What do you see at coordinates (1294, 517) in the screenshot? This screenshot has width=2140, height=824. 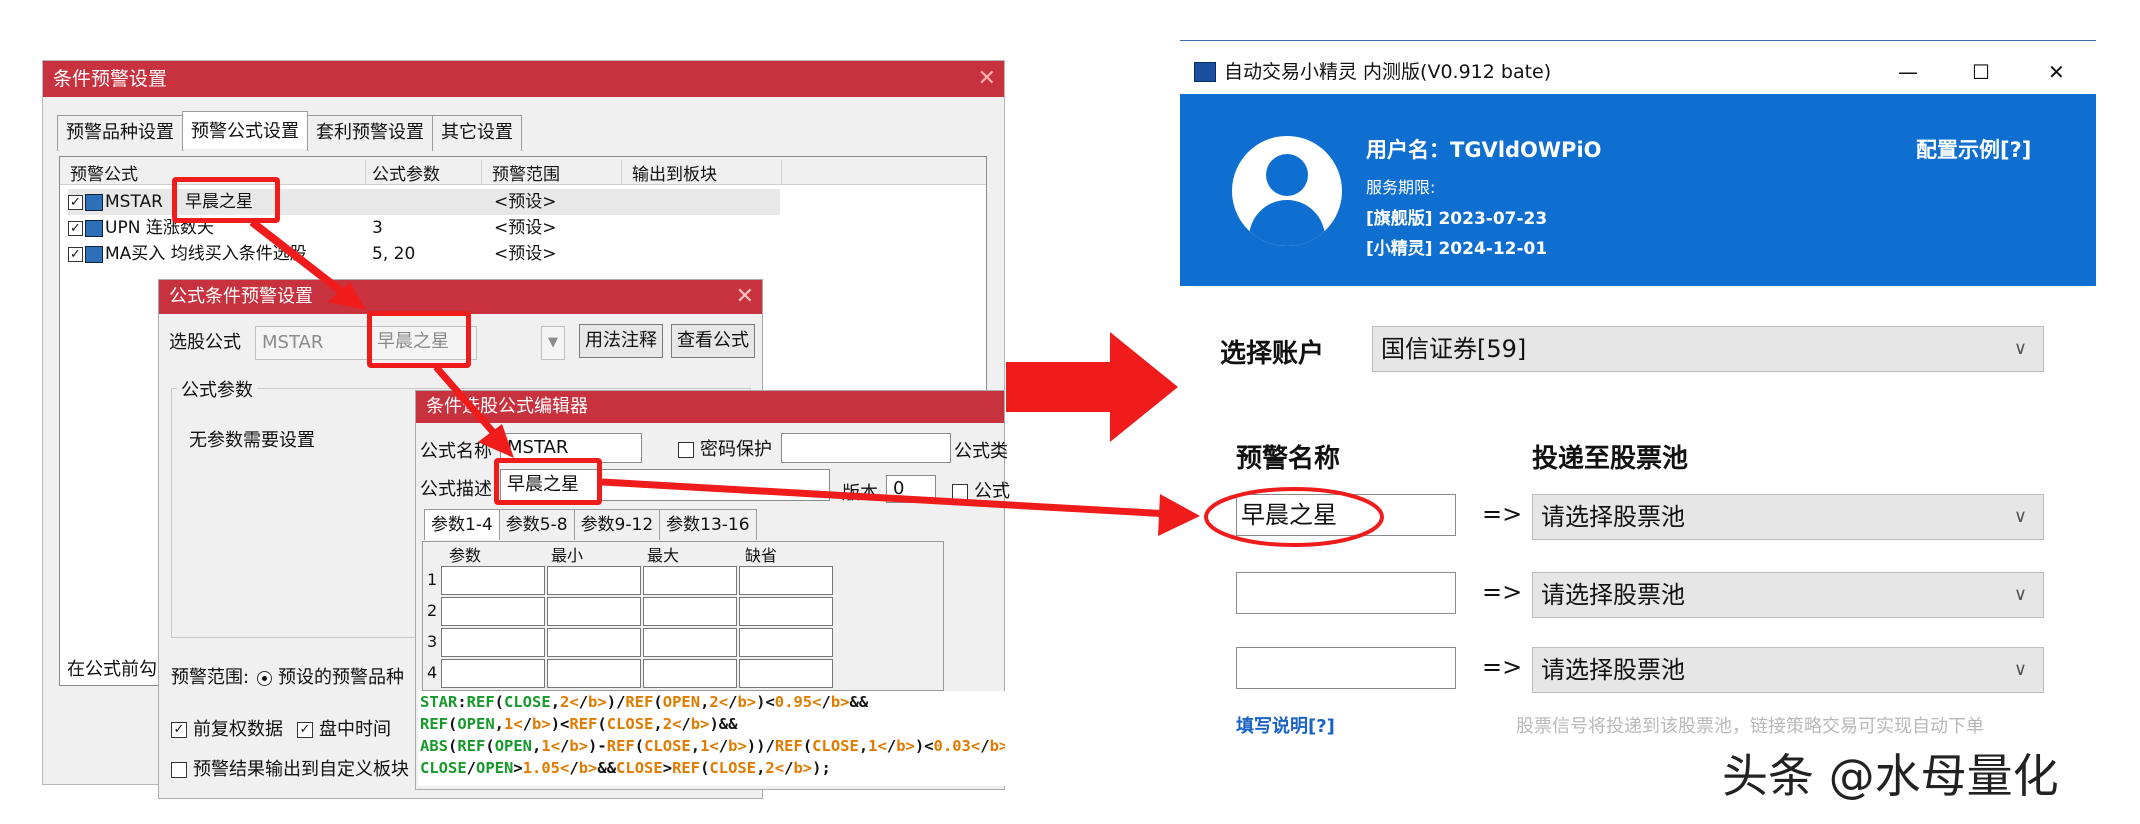 I see `highlight-ellipse` at bounding box center [1294, 517].